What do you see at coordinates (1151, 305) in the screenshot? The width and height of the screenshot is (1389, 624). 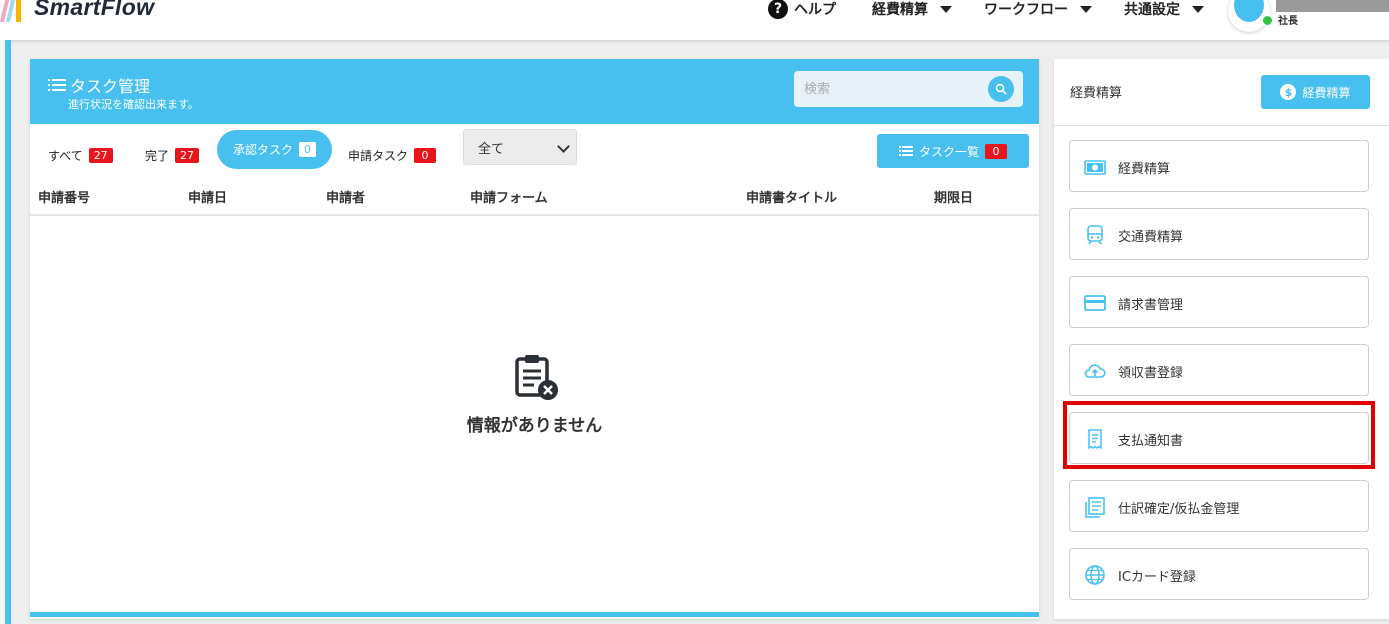 I see `menu-invoice-label: 請求書管理` at bounding box center [1151, 305].